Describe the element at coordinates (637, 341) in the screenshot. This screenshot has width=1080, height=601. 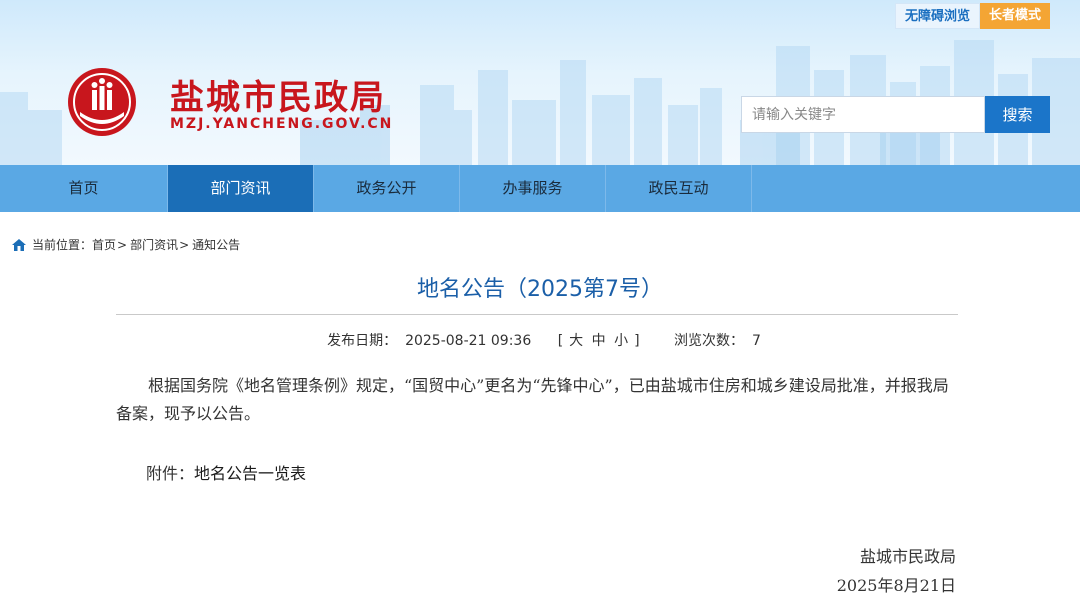
I see `size-bracket-close: ]` at that location.